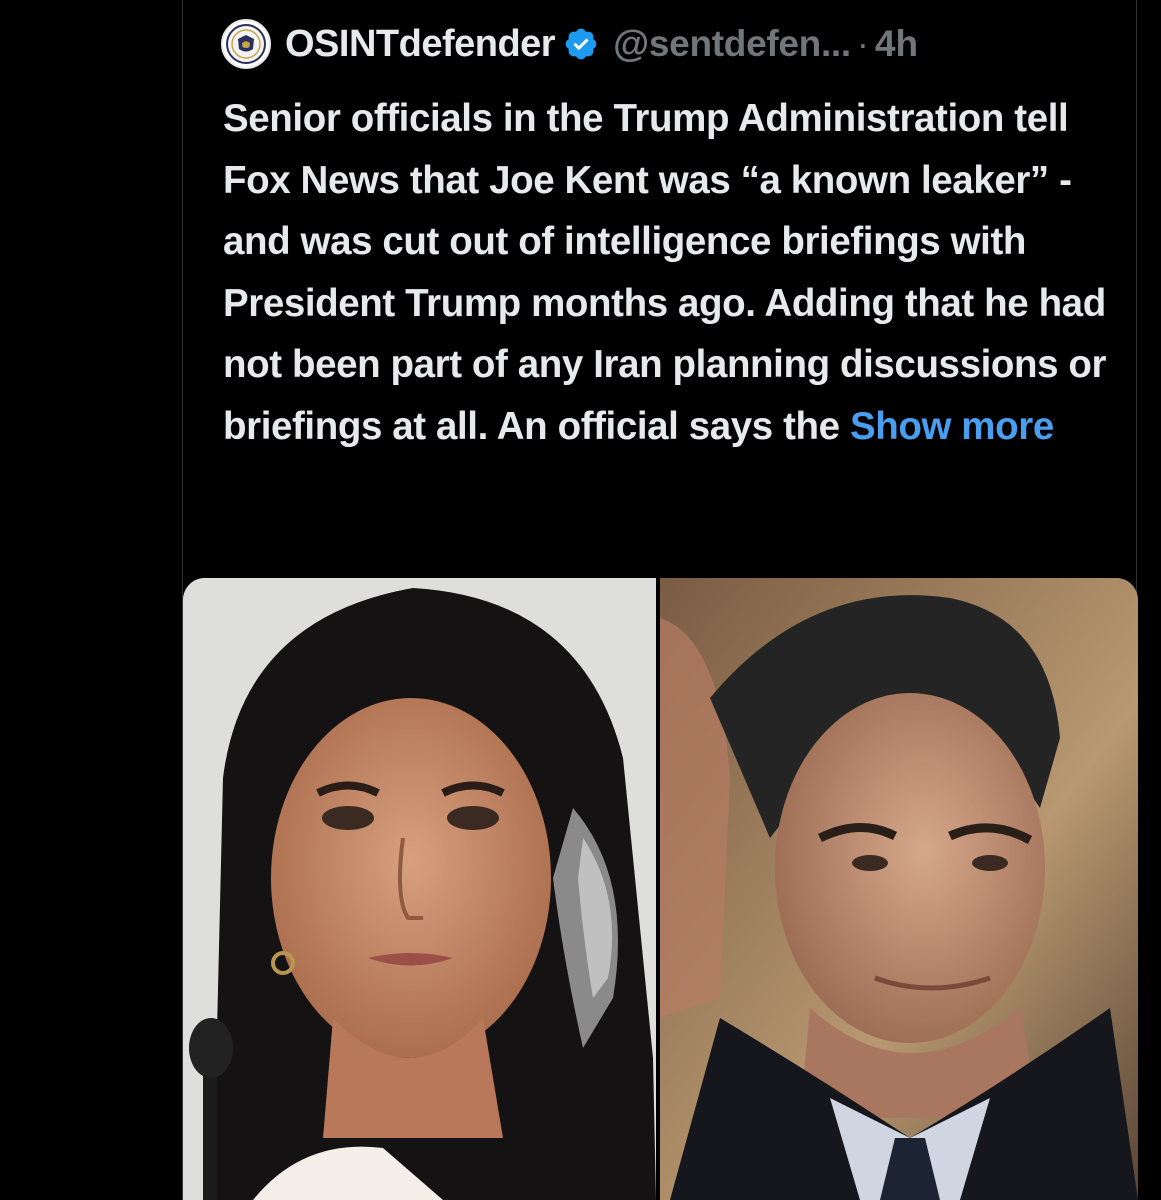 Image resolution: width=1161 pixels, height=1200 pixels. What do you see at coordinates (420, 44) in the screenshot?
I see `display-name: OSINTdefender` at bounding box center [420, 44].